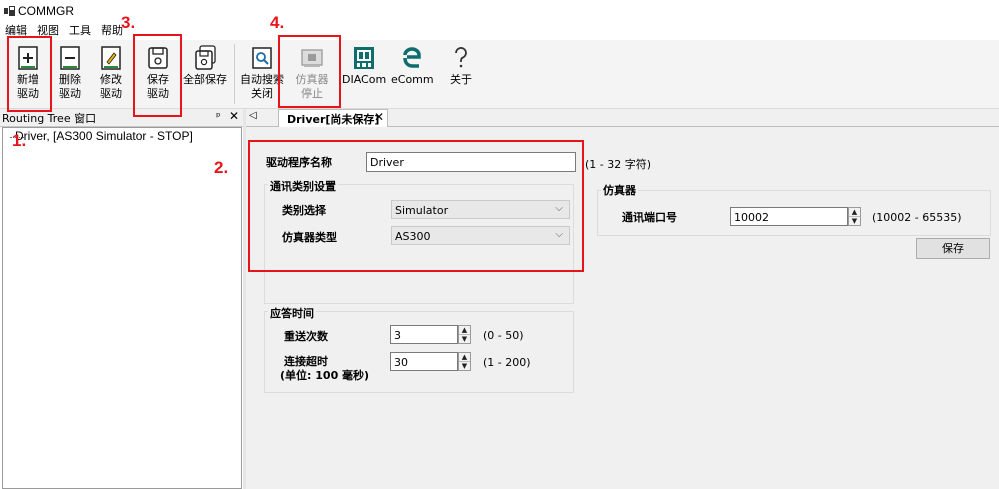  I want to click on connect-timeout-unit: (单位: 100 毫秒), so click(325, 375).